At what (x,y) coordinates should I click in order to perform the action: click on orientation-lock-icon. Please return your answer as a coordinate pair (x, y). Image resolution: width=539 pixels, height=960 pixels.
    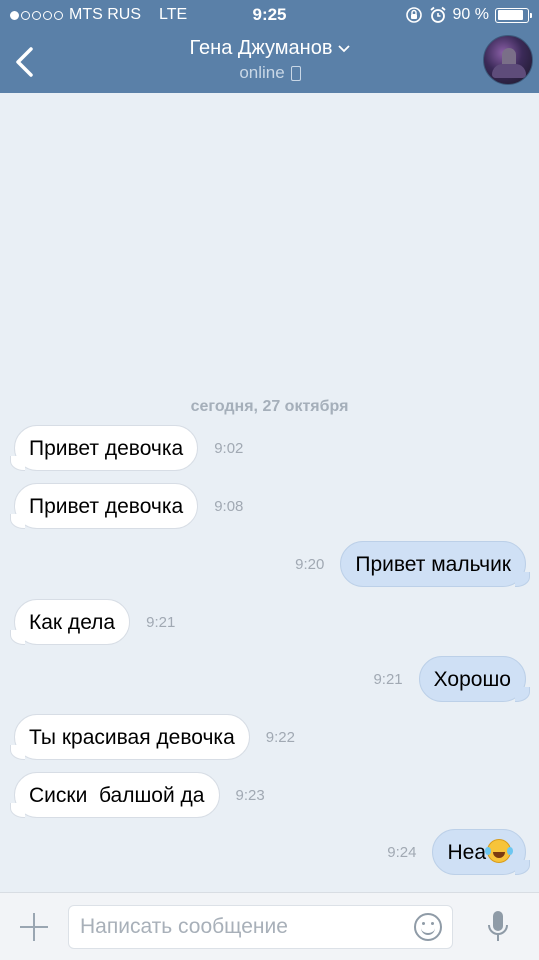
    Looking at the image, I should click on (413, 15).